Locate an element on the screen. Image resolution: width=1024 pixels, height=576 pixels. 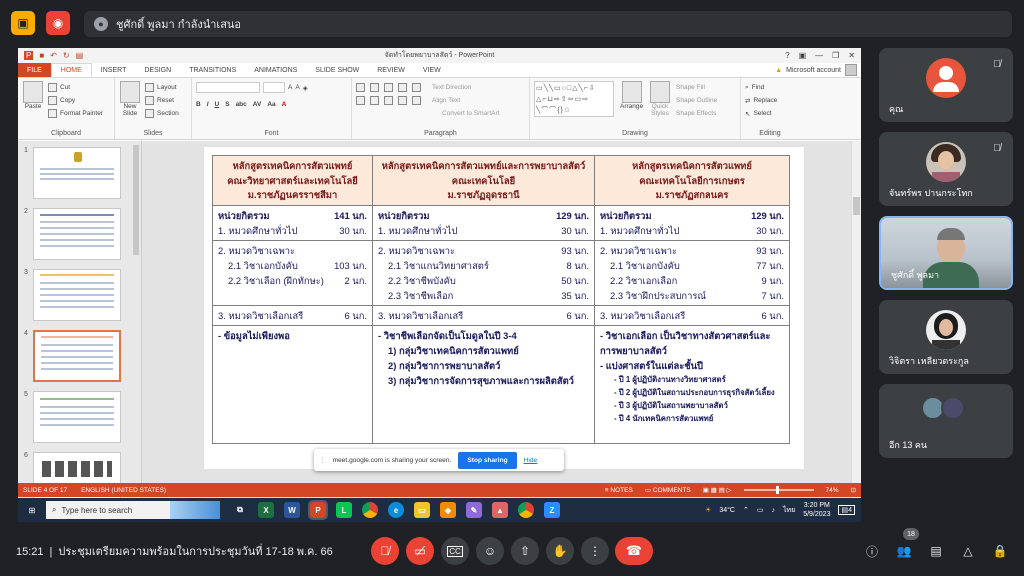
language-indicator: ENGLISH (UNITED STATES) is located at coordinates (123, 490).